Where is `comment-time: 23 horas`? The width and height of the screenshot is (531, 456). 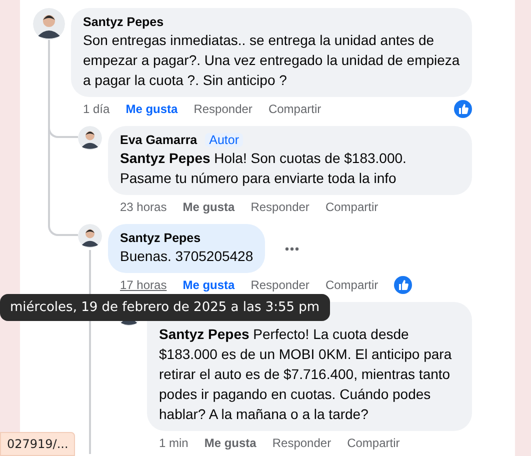
comment-time: 23 horas is located at coordinates (143, 207).